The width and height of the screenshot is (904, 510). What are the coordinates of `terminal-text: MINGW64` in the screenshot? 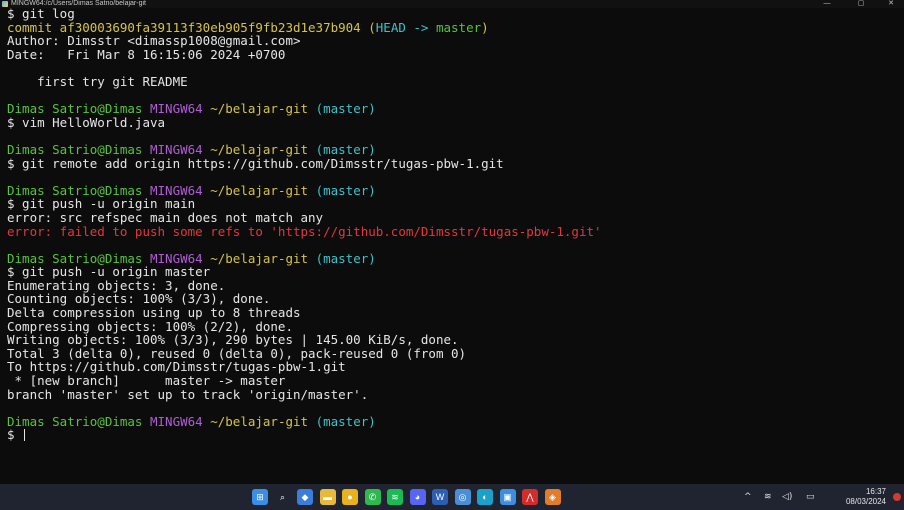 It's located at (180, 421).